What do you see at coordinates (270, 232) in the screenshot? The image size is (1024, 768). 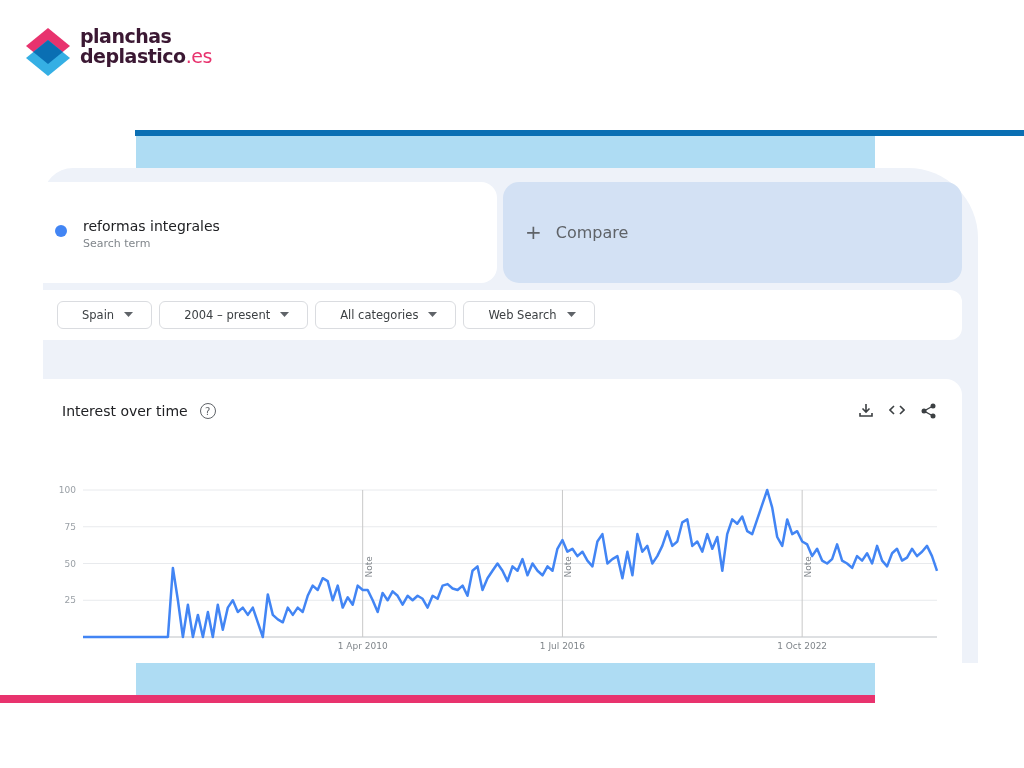 I see `search-term-card: reformas integrales Search term` at bounding box center [270, 232].